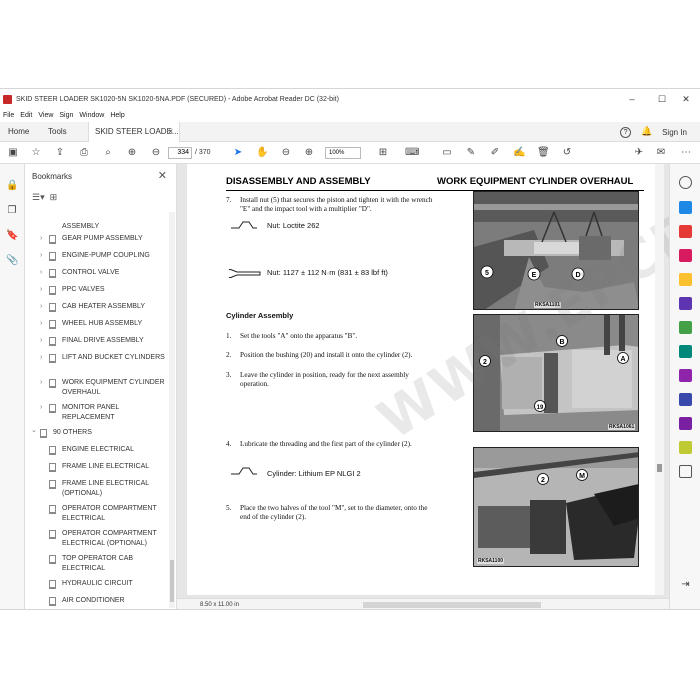 This screenshot has width=700, height=700. What do you see at coordinates (117, 115) in the screenshot?
I see `menu-help: Help` at bounding box center [117, 115].